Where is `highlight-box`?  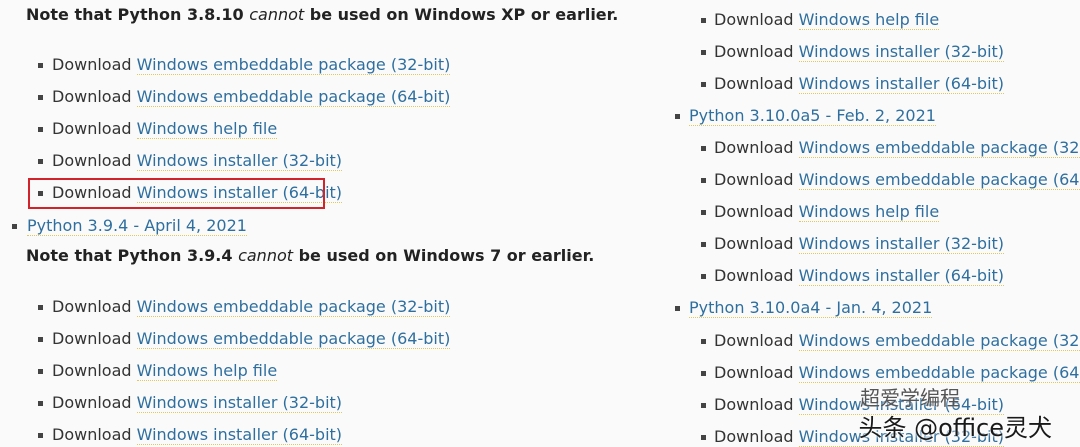 highlight-box is located at coordinates (176, 193).